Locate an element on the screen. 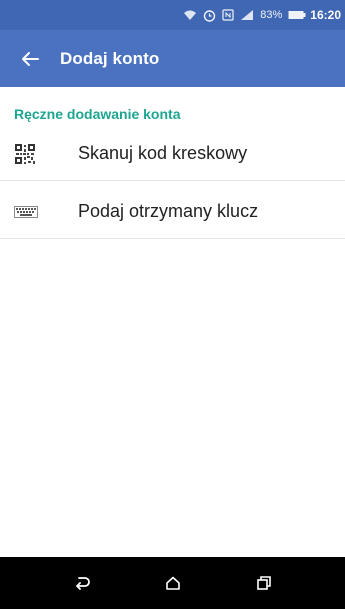  keyboard-icon is located at coordinates (36, 211).